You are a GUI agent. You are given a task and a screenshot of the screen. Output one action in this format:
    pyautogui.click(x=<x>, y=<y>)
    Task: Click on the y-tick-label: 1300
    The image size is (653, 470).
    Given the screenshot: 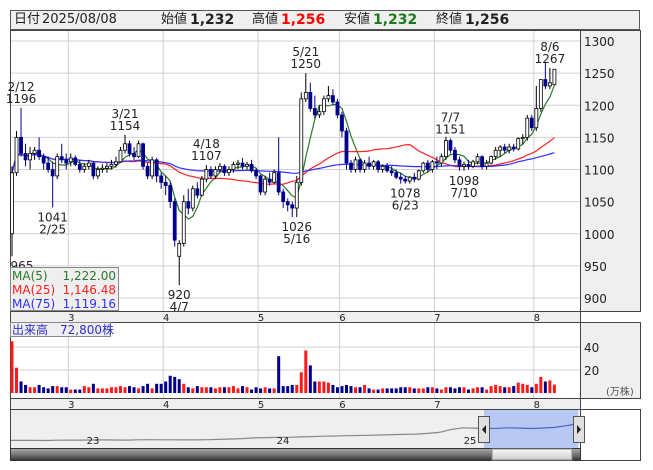 What is the action you would take?
    pyautogui.click(x=599, y=42)
    